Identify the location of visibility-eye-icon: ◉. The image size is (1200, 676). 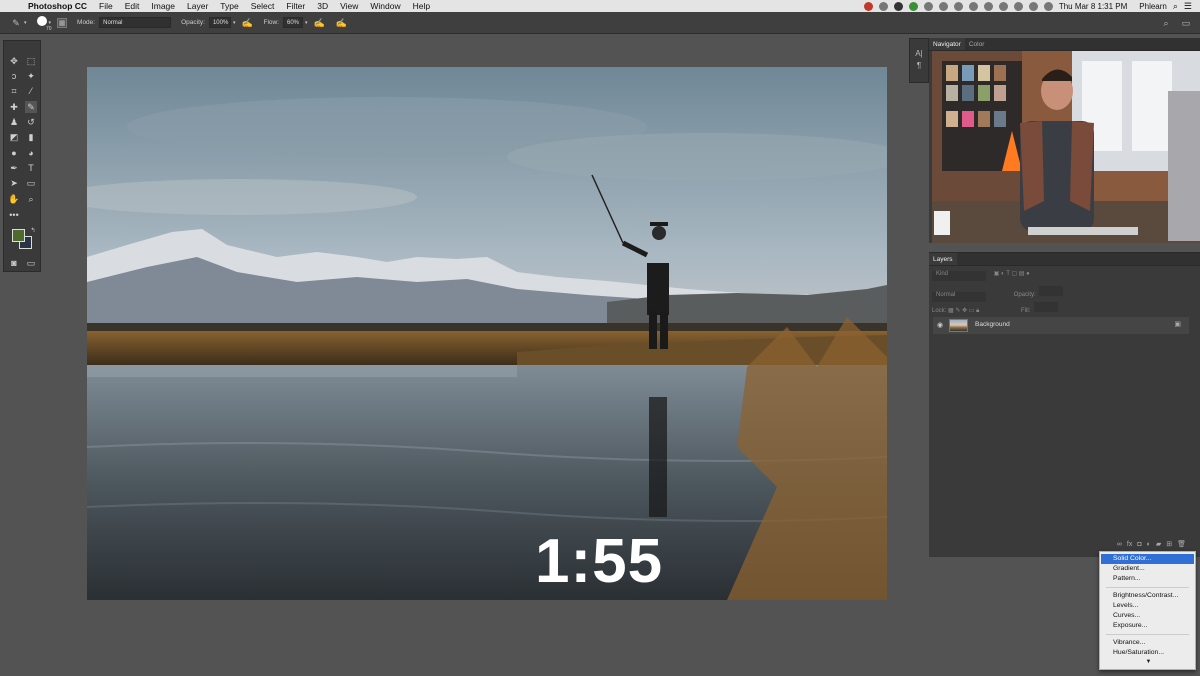
(940, 325).